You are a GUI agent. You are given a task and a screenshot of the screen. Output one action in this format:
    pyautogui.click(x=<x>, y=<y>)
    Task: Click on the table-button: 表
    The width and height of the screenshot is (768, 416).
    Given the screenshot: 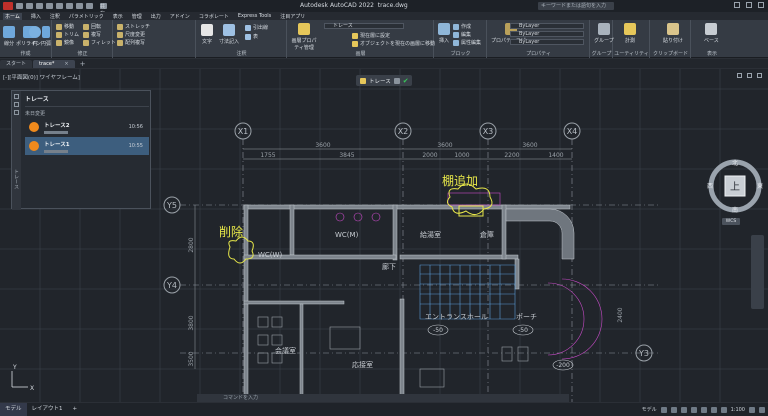 What is the action you would take?
    pyautogui.click(x=251, y=36)
    